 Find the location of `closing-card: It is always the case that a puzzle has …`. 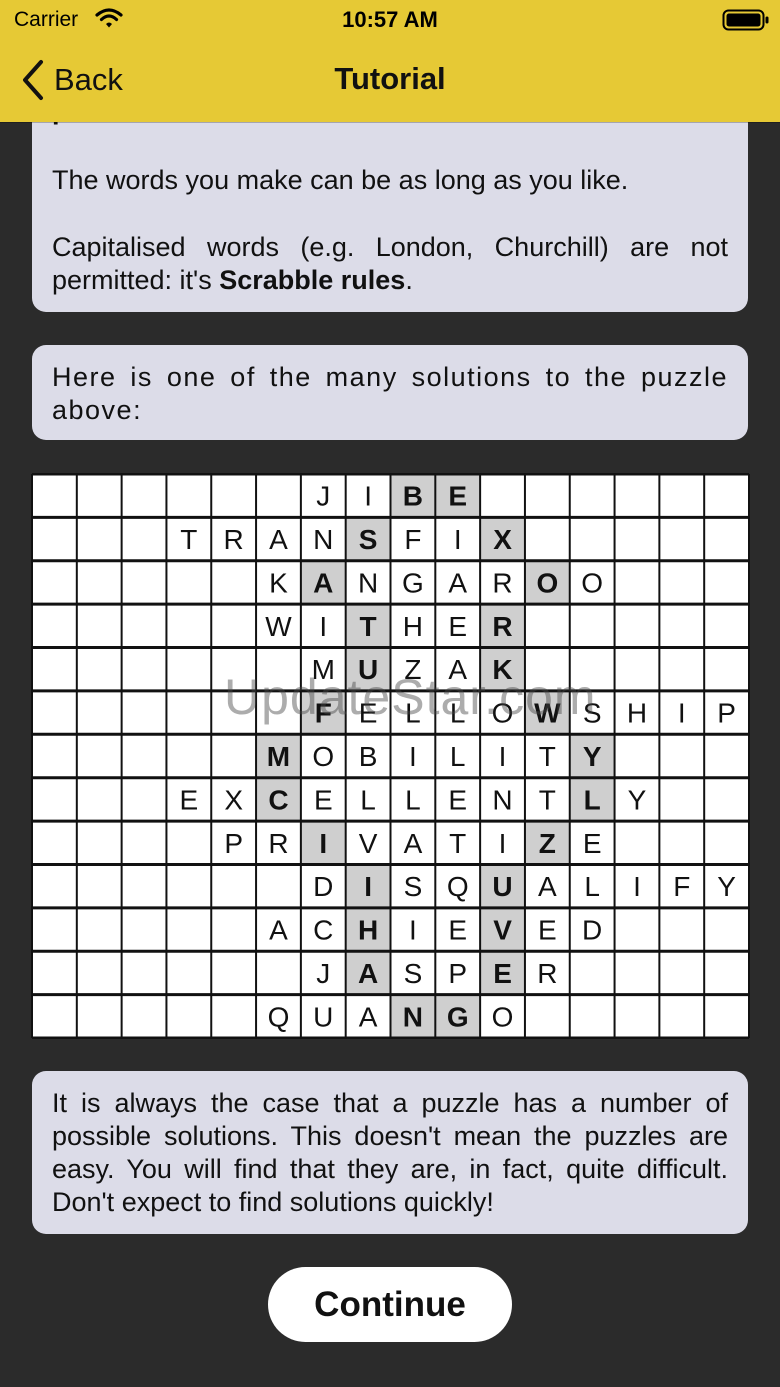

closing-card: It is always the case that a puzzle has … is located at coordinates (390, 1152).